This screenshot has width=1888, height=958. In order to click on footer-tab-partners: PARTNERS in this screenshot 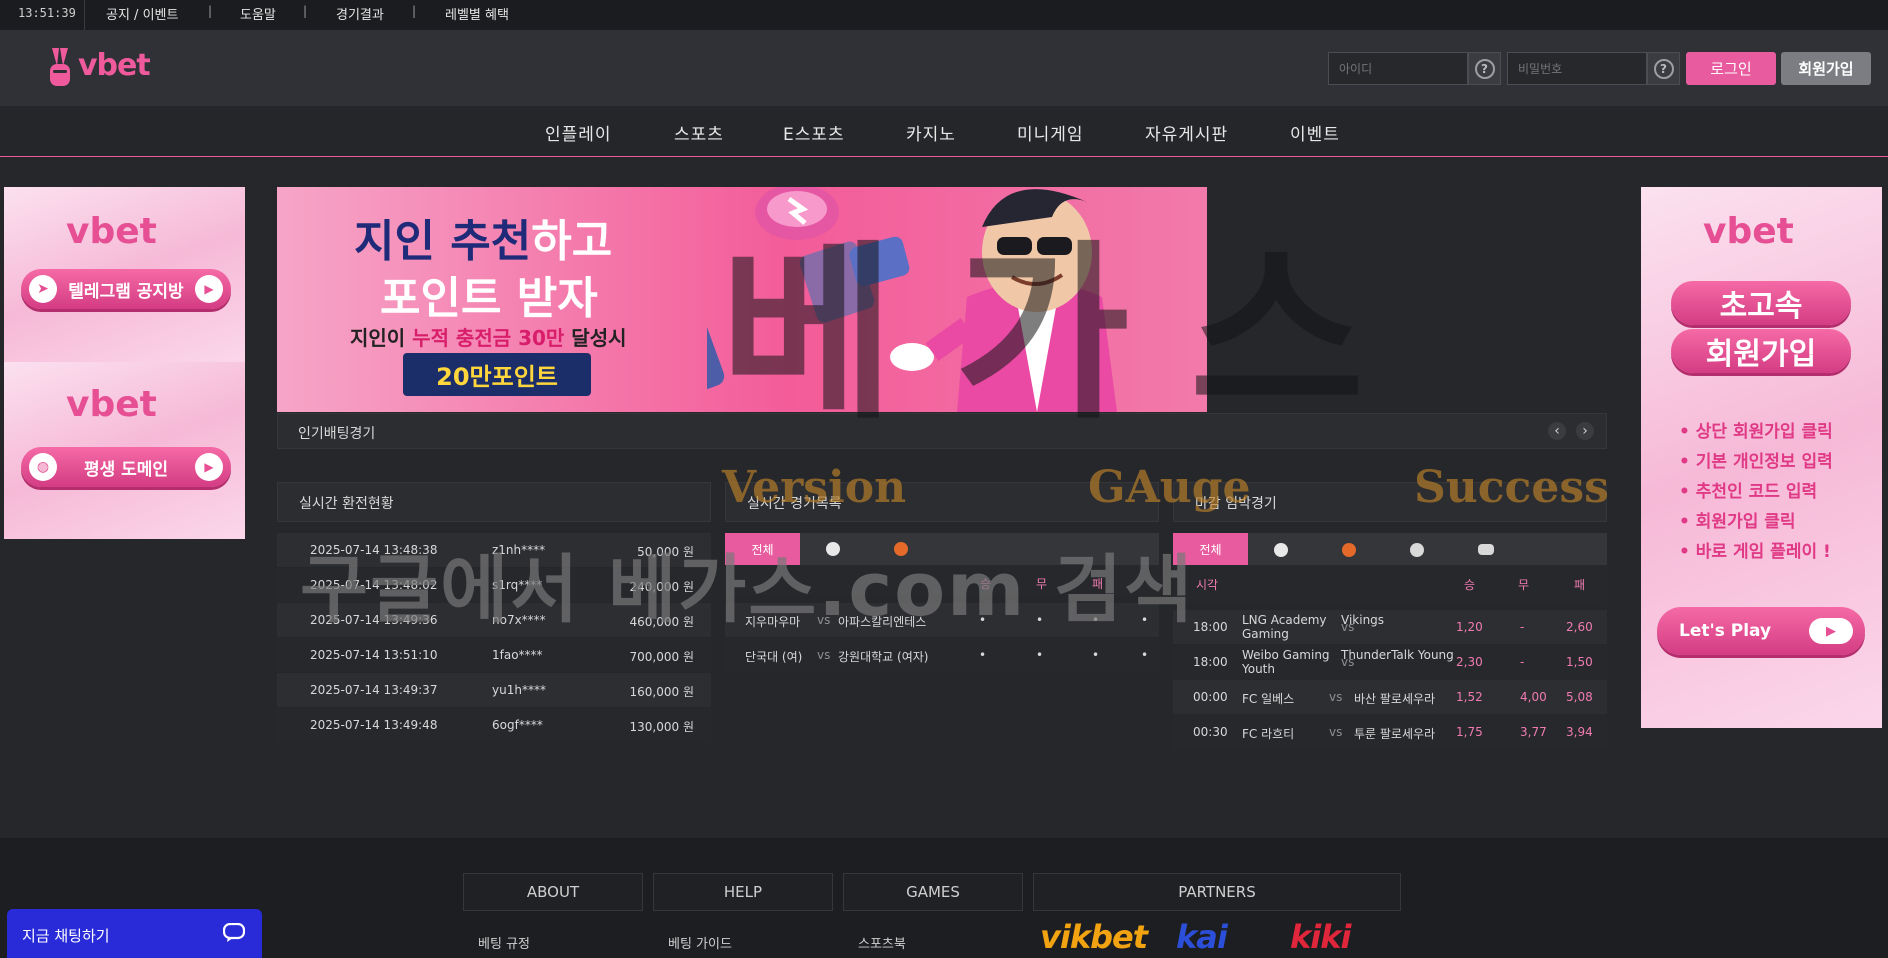, I will do `click(1217, 892)`.